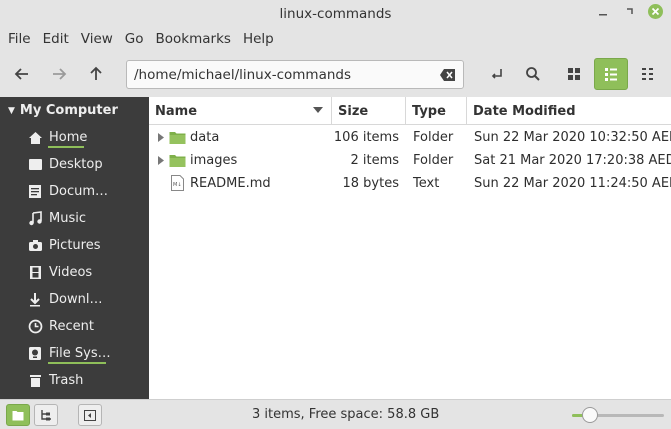 Image resolution: width=671 pixels, height=429 pixels. Describe the element at coordinates (353, 111) in the screenshot. I see `column-size-label: Size` at that location.